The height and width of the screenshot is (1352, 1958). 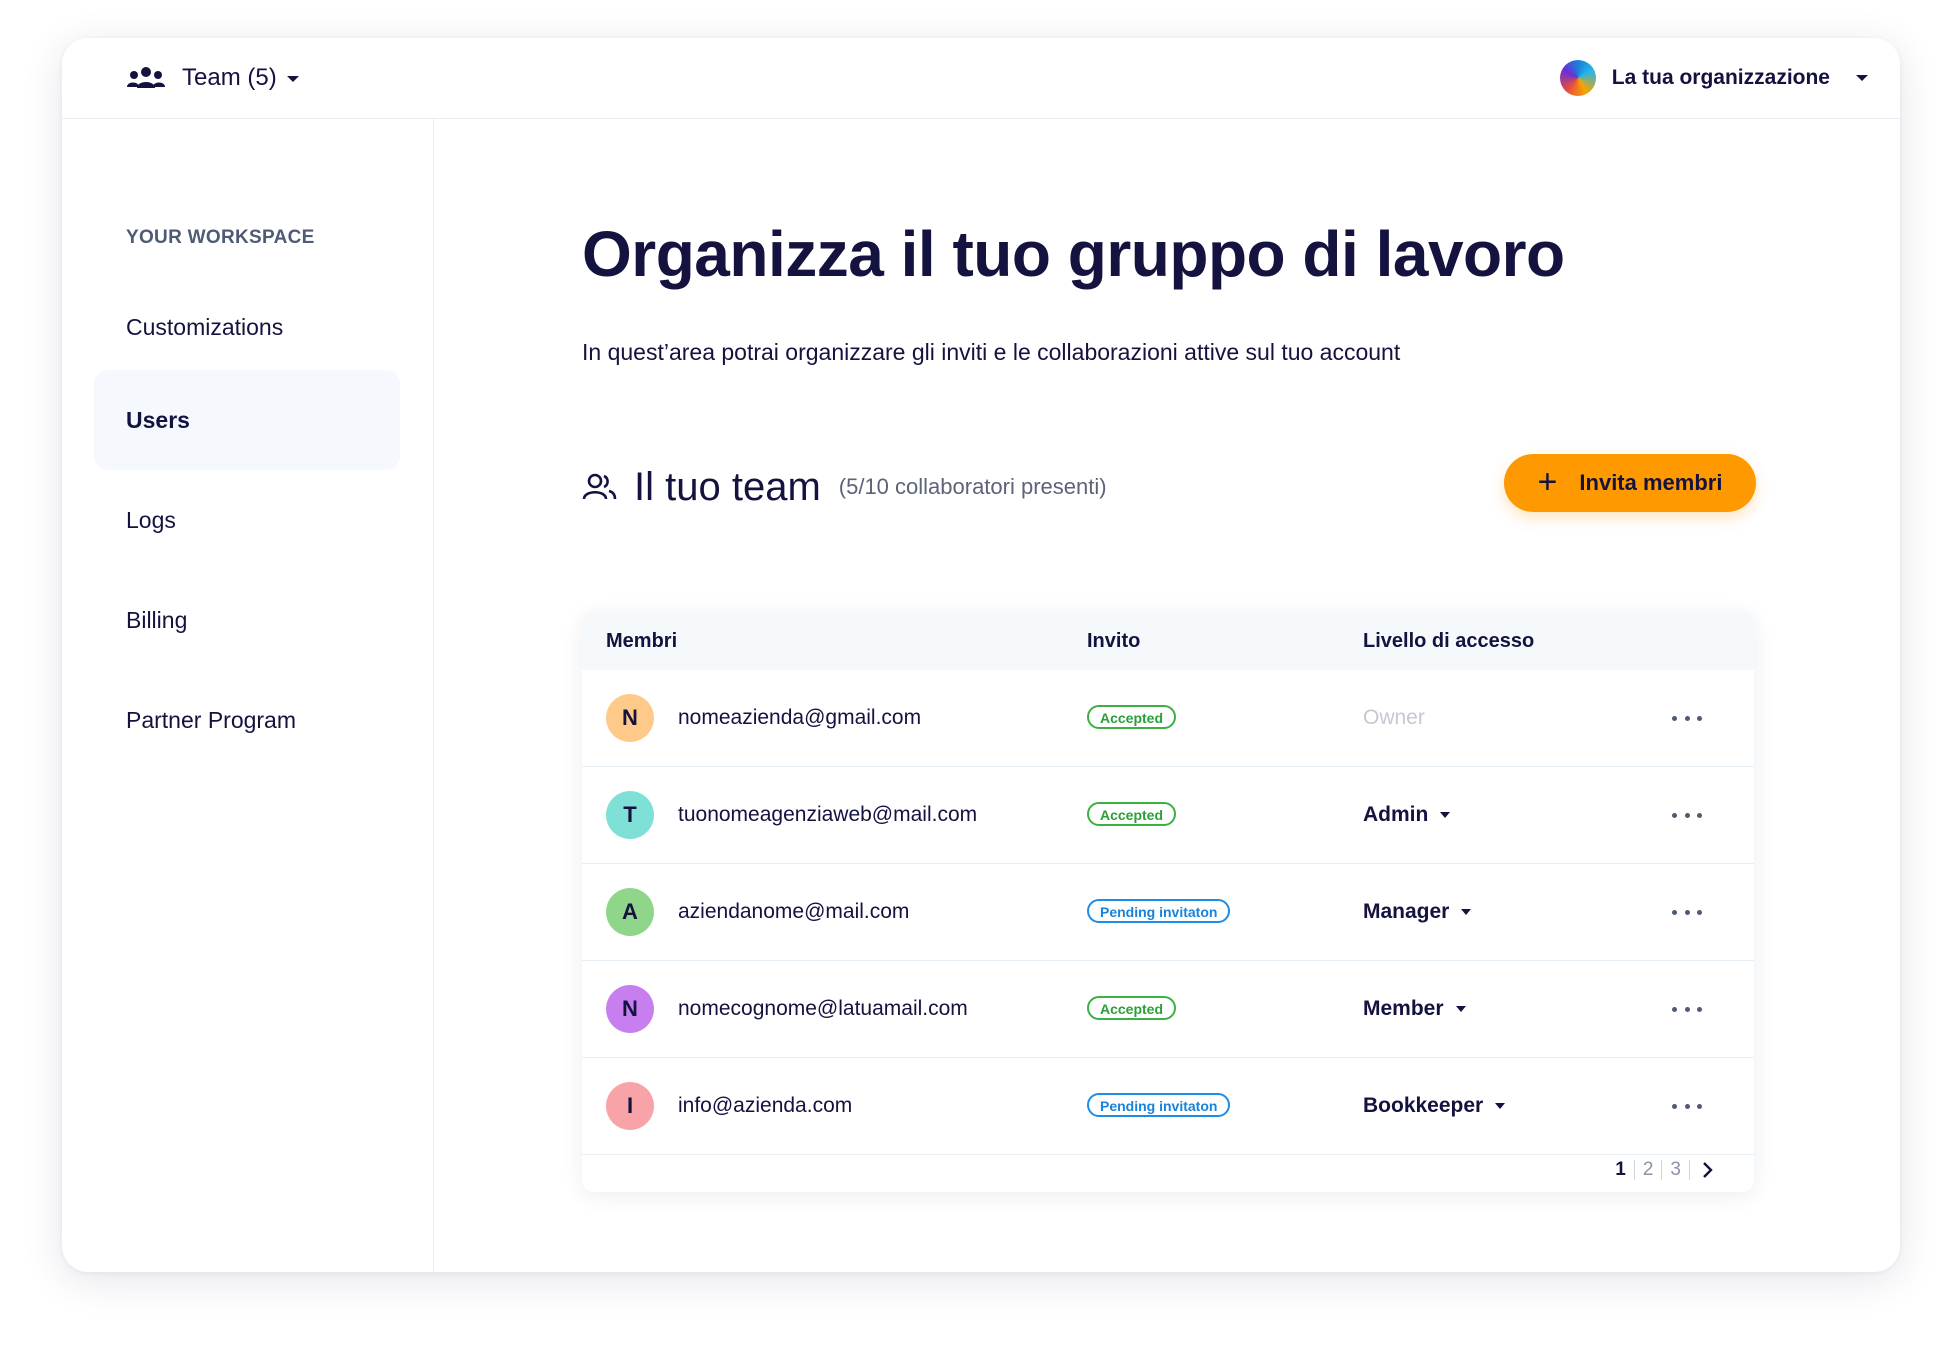 I want to click on page-2-link: 2, so click(x=1648, y=1170).